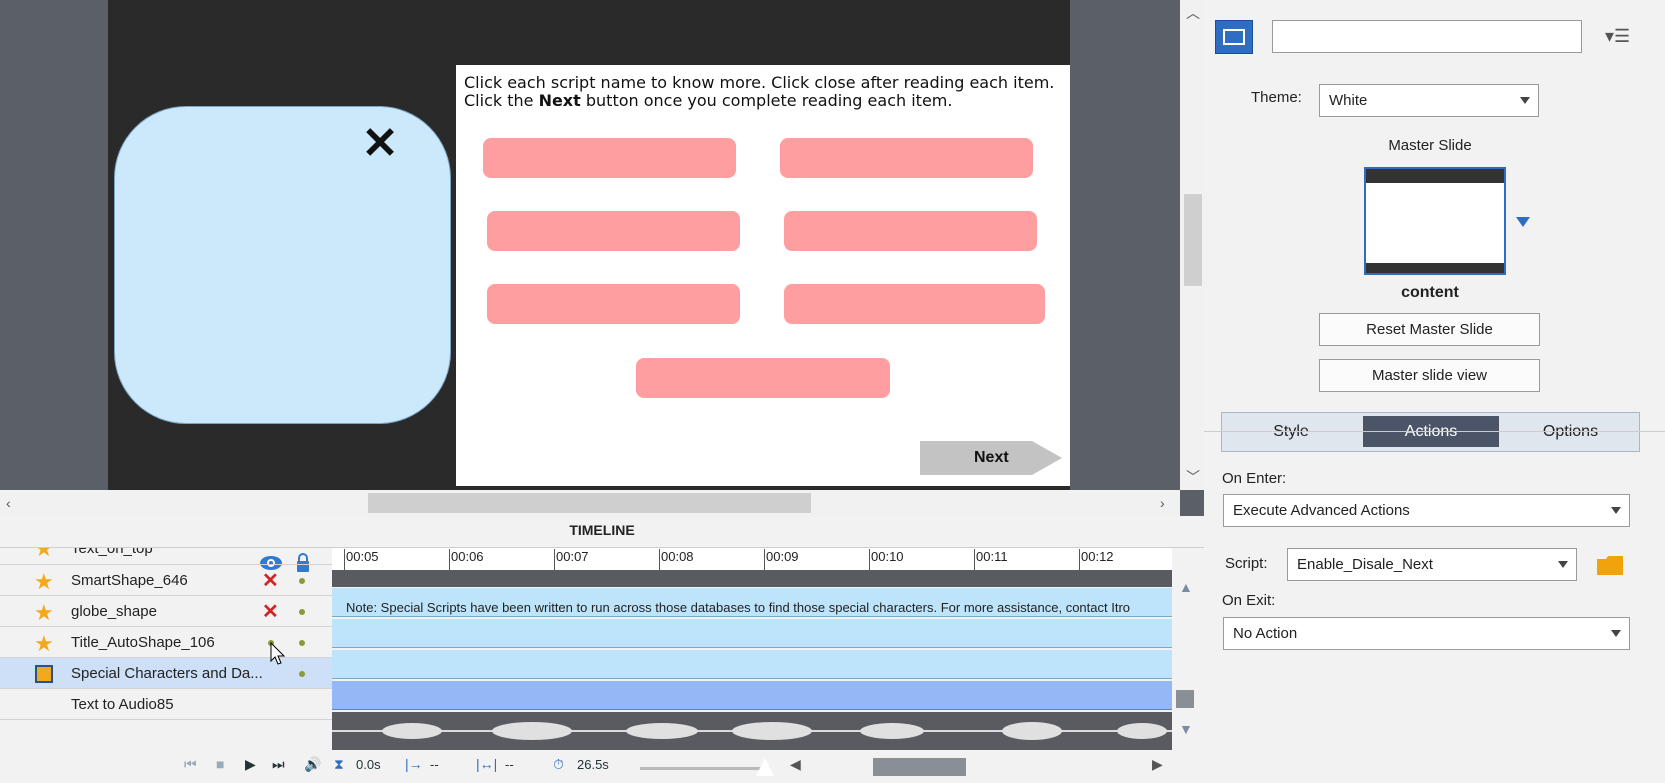 This screenshot has width=1665, height=783. What do you see at coordinates (1193, 240) in the screenshot?
I see `stage-vertical-scroll-thumb` at bounding box center [1193, 240].